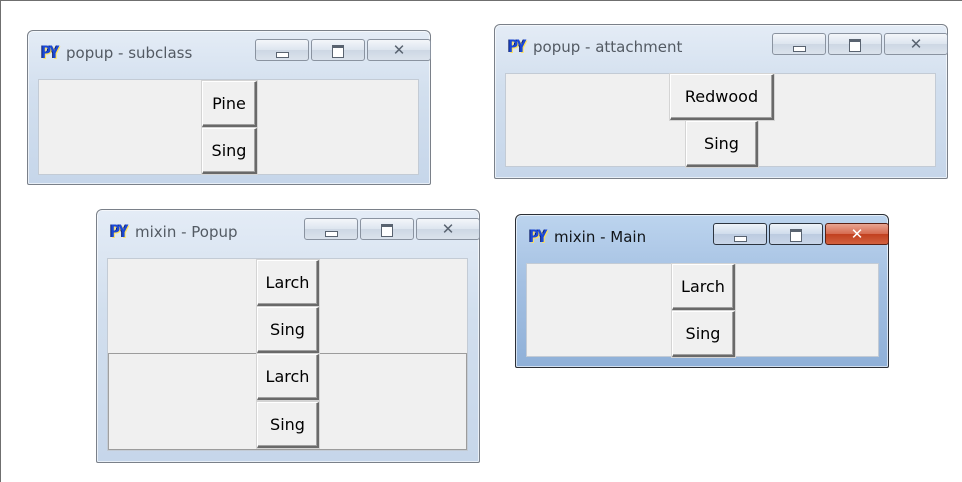 This screenshot has height=482, width=962. I want to click on mixin-subframe: Larch Sing, so click(287, 401).